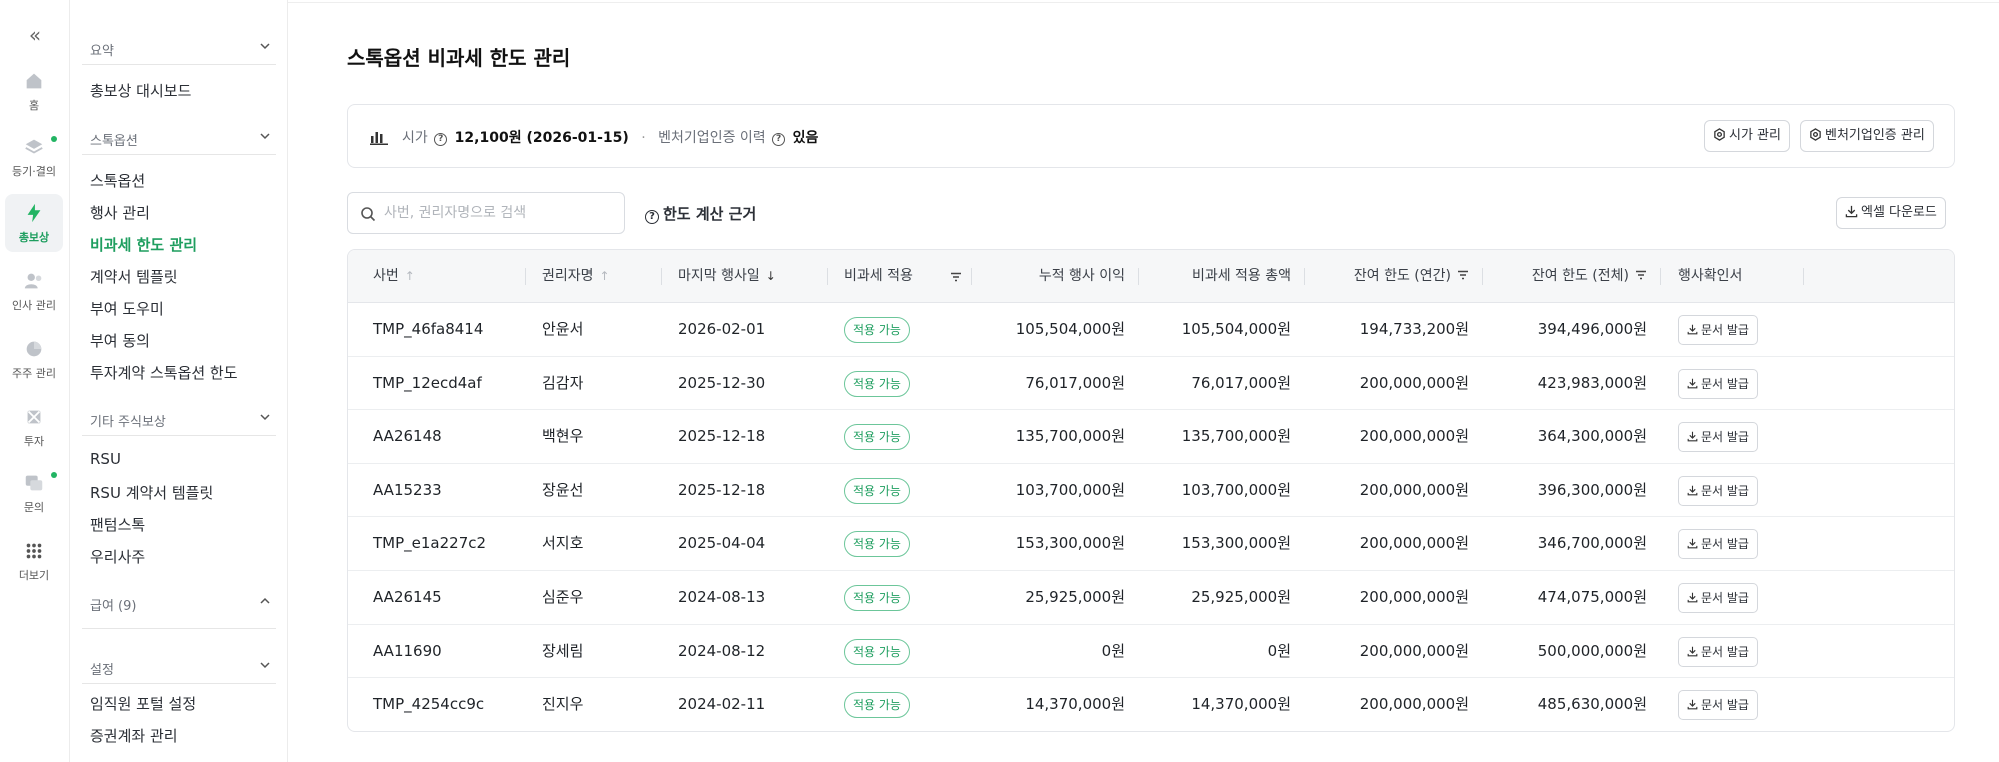 This screenshot has width=1999, height=762. Describe the element at coordinates (722, 329) in the screenshot. I see `cell-last-exercise-date: 2026-02-01` at that location.